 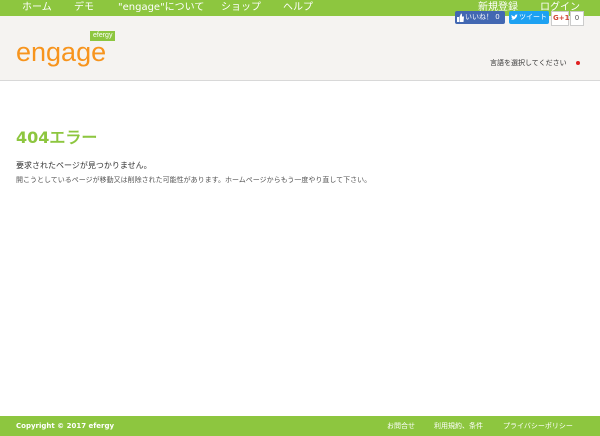 I want to click on facebook-like-button: いいね！ 0, so click(x=480, y=17).